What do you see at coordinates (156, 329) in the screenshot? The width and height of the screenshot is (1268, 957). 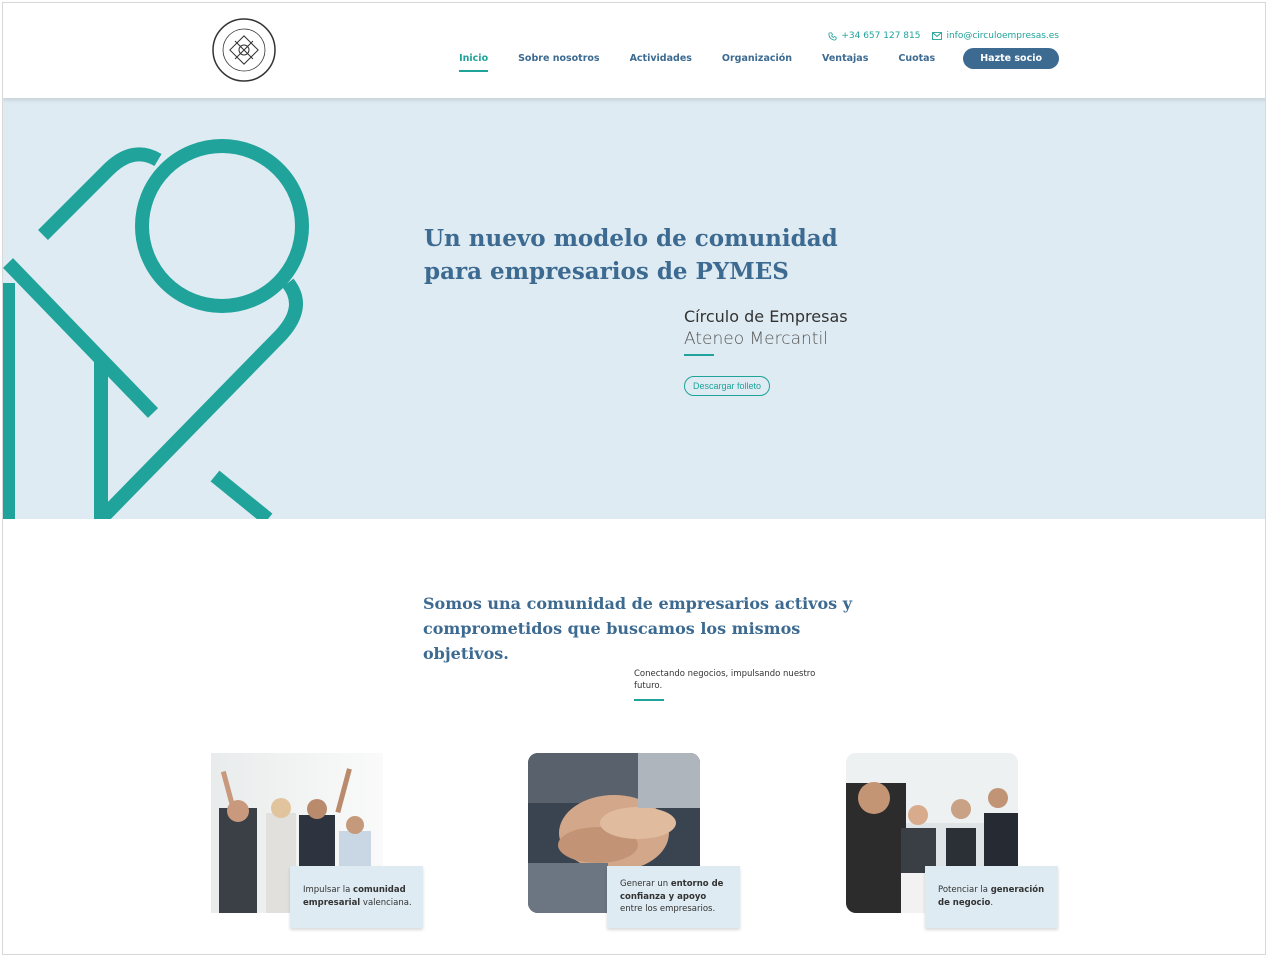 I see `decorative-logo-shape` at bounding box center [156, 329].